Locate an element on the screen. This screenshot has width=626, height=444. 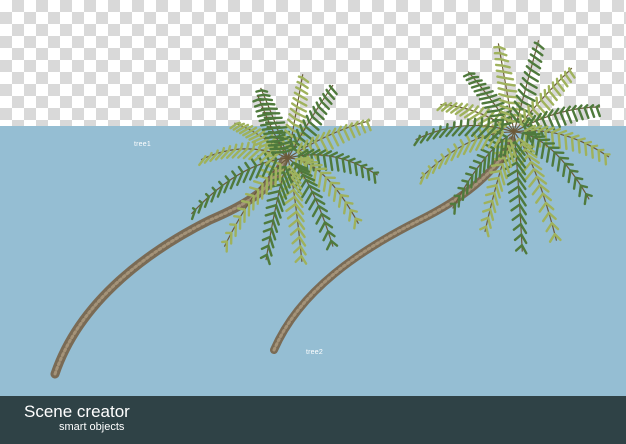
footer-title: Scene creator is located at coordinates (77, 411).